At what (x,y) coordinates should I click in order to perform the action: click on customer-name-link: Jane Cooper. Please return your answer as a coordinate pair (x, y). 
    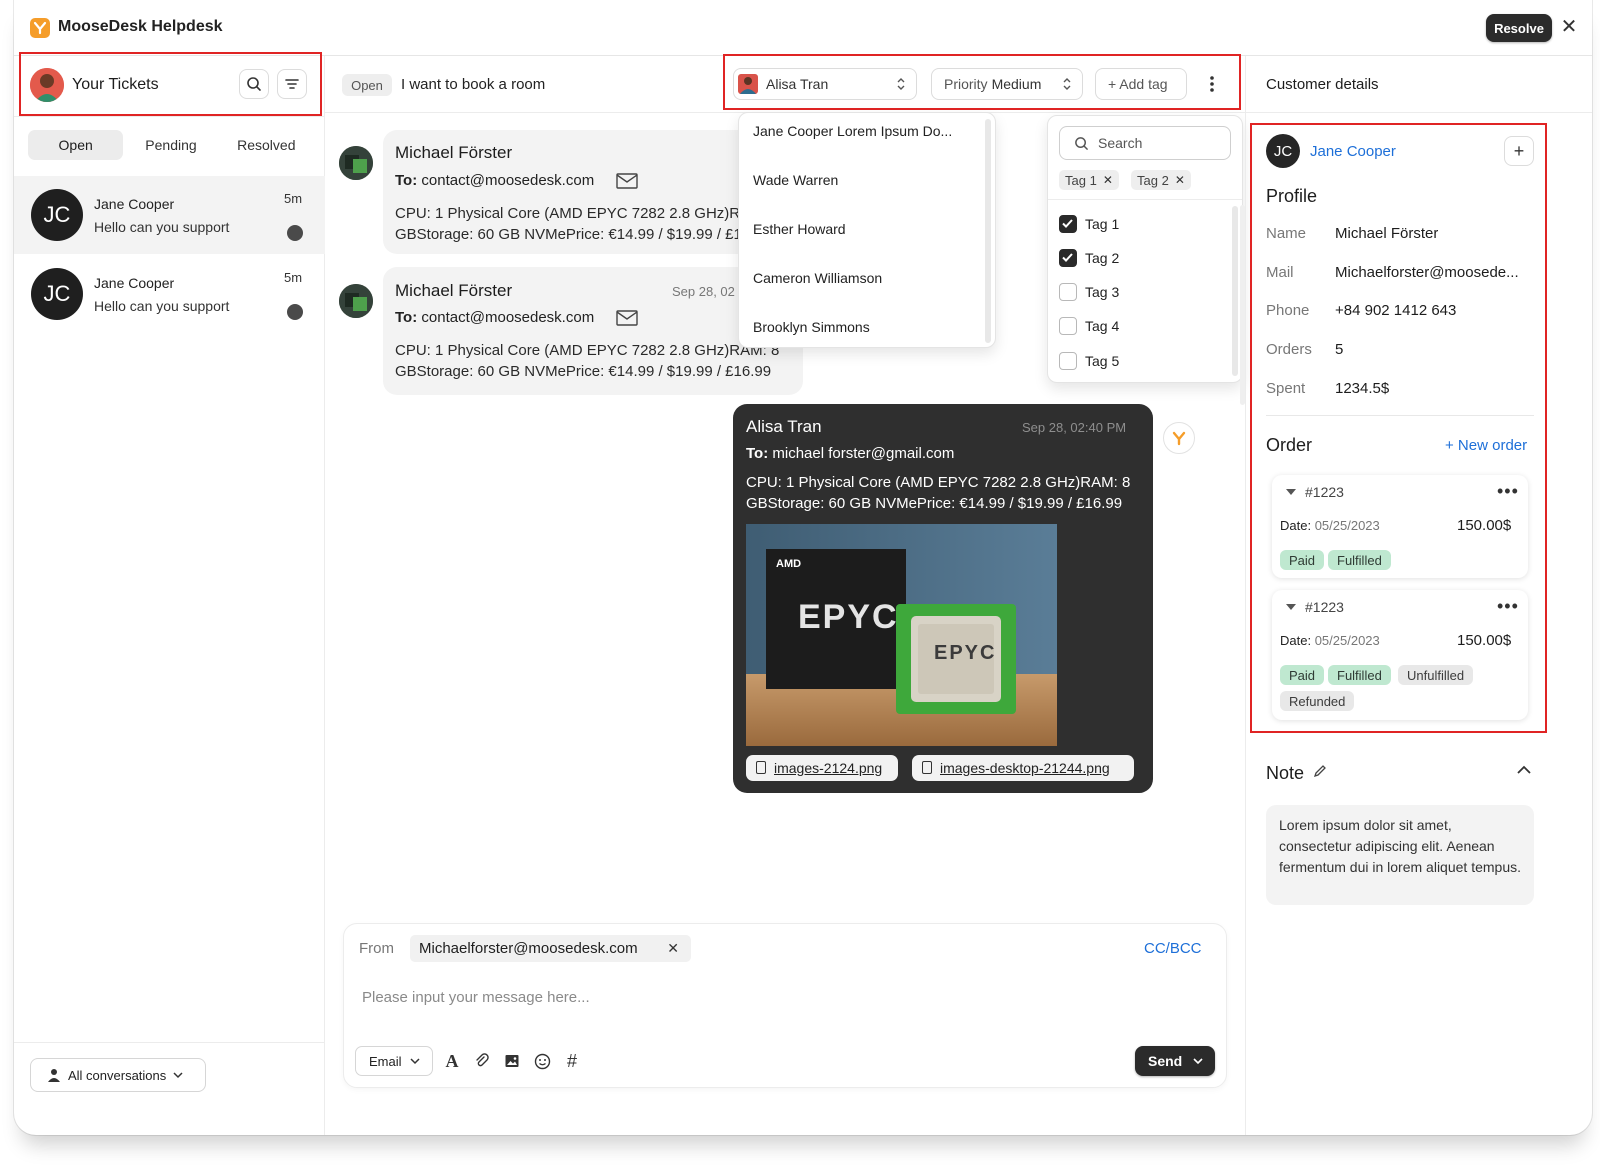
    Looking at the image, I should click on (1353, 151).